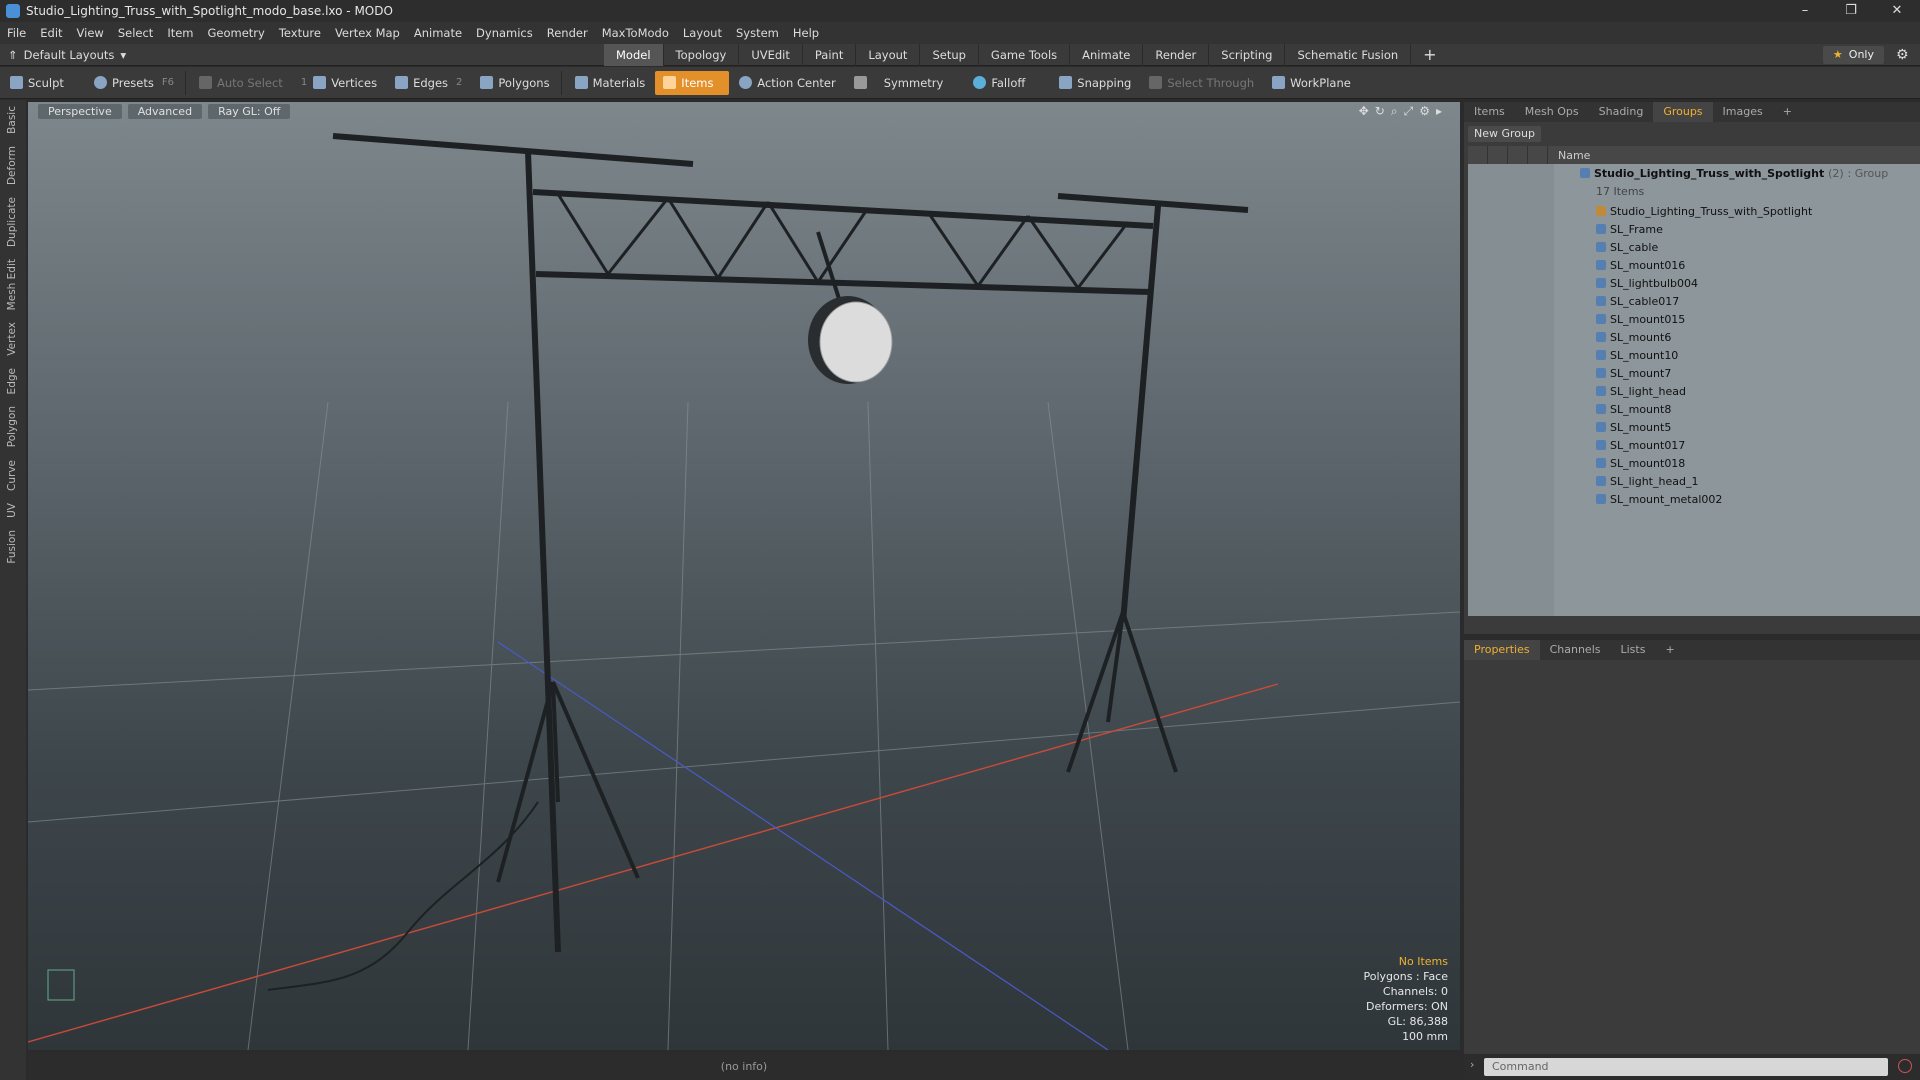  What do you see at coordinates (1897, 11) in the screenshot?
I see `close-button: ✕` at bounding box center [1897, 11].